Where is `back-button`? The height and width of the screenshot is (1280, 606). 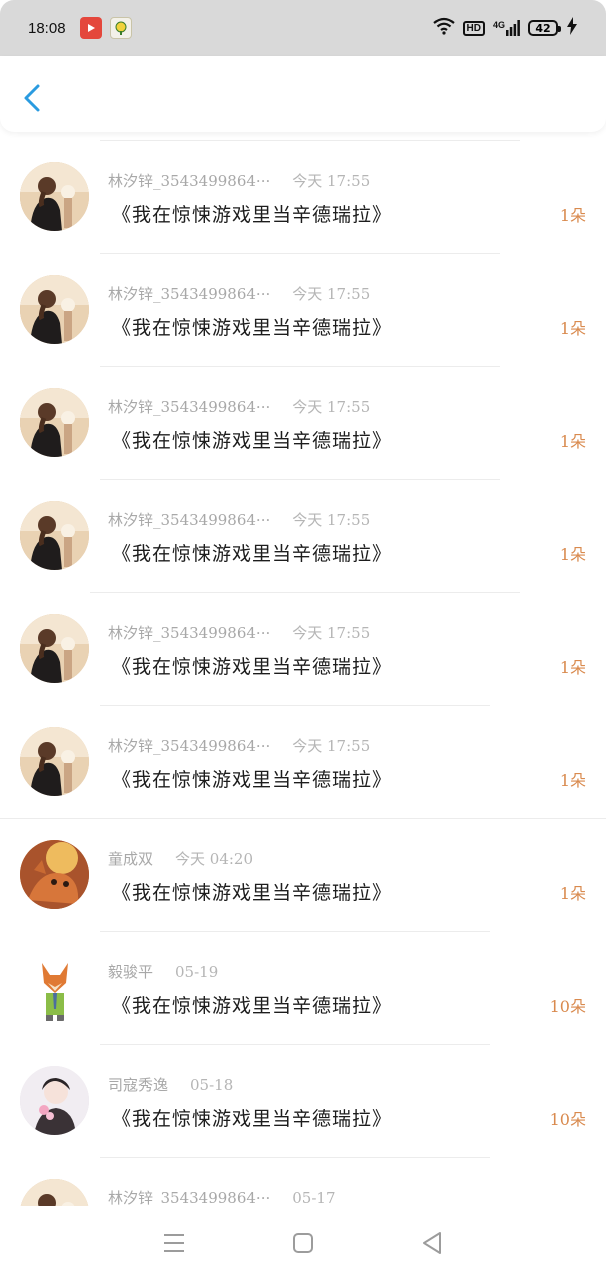
back-button is located at coordinates (33, 98).